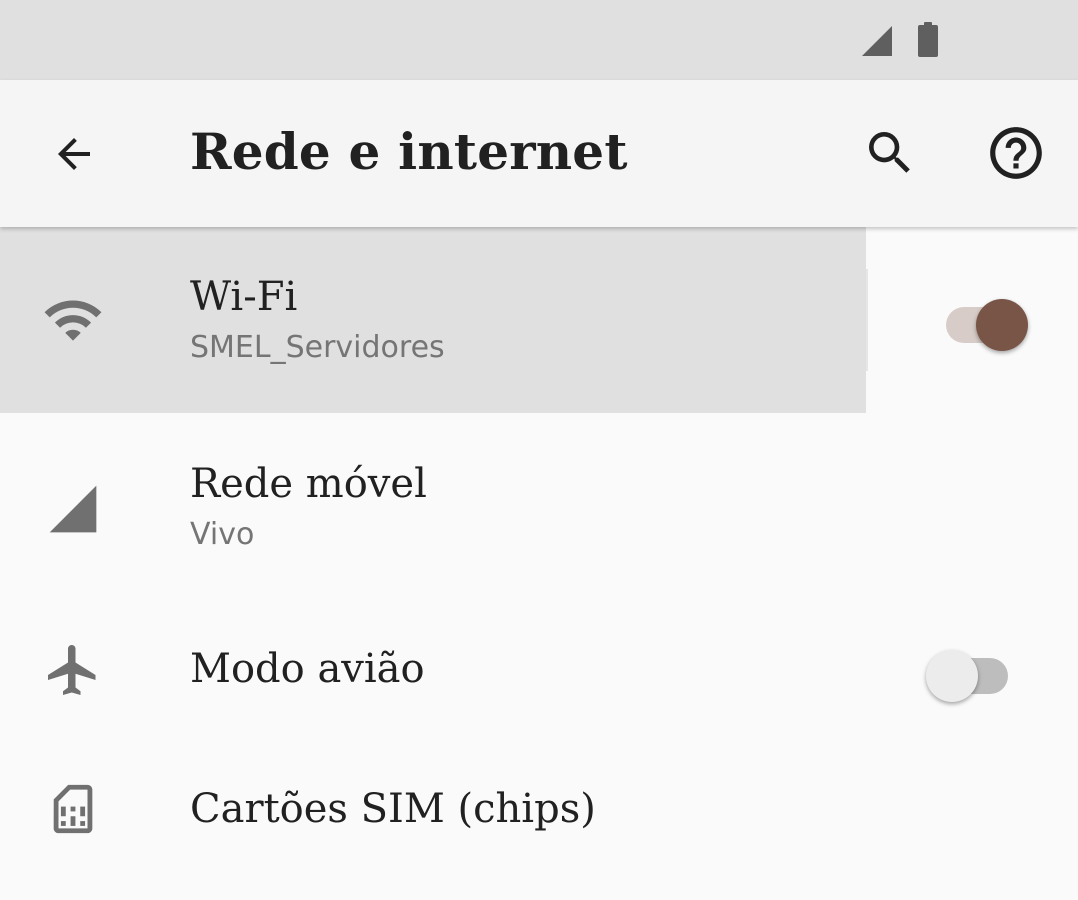 Image resolution: width=1078 pixels, height=900 pixels. Describe the element at coordinates (307, 669) in the screenshot. I see `airplane-mode-title: Modo avião` at that location.